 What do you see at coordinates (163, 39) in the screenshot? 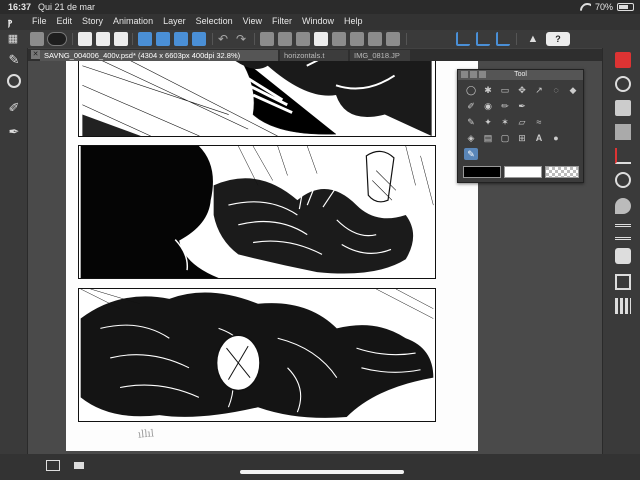
I see `export-alt-icon` at bounding box center [163, 39].